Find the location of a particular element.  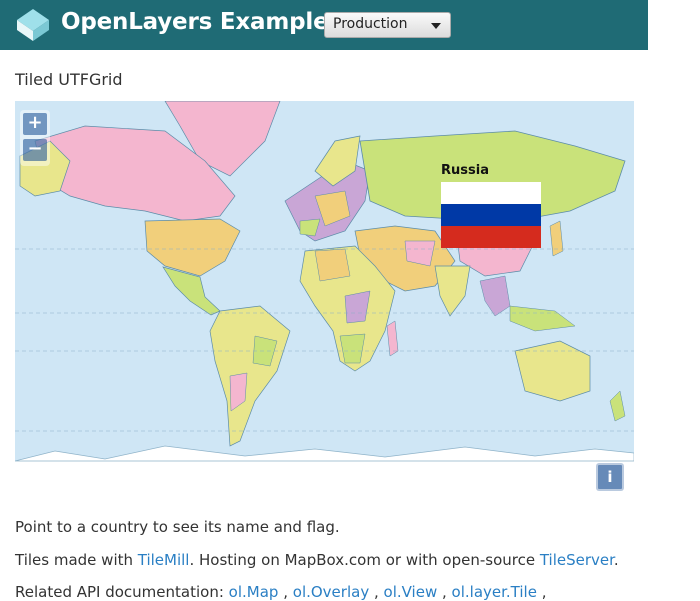

version-select-value: Production is located at coordinates (370, 24).